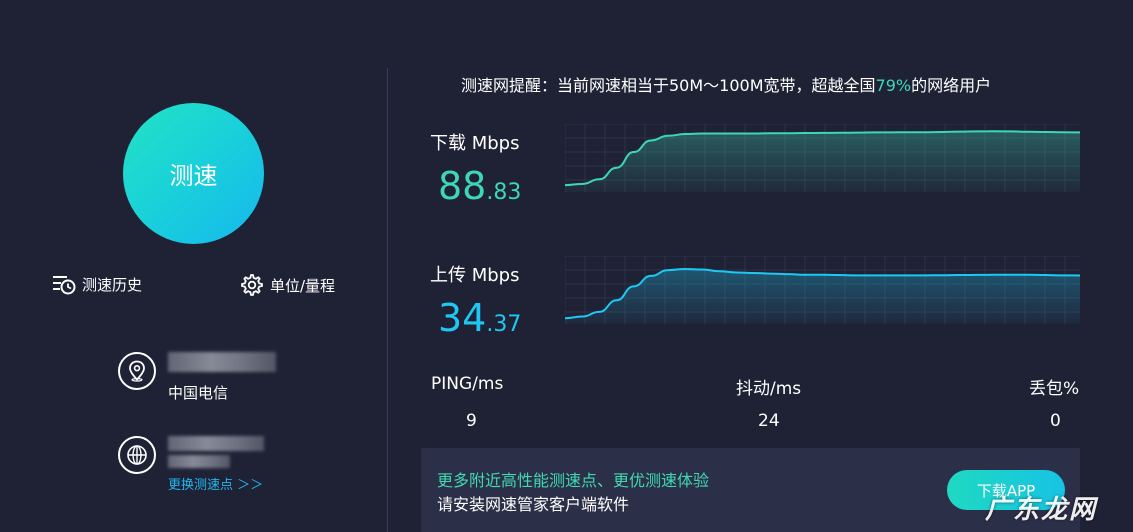 This screenshot has width=1133, height=532. Describe the element at coordinates (222, 362) in the screenshot. I see `ip-address-redacted` at that location.